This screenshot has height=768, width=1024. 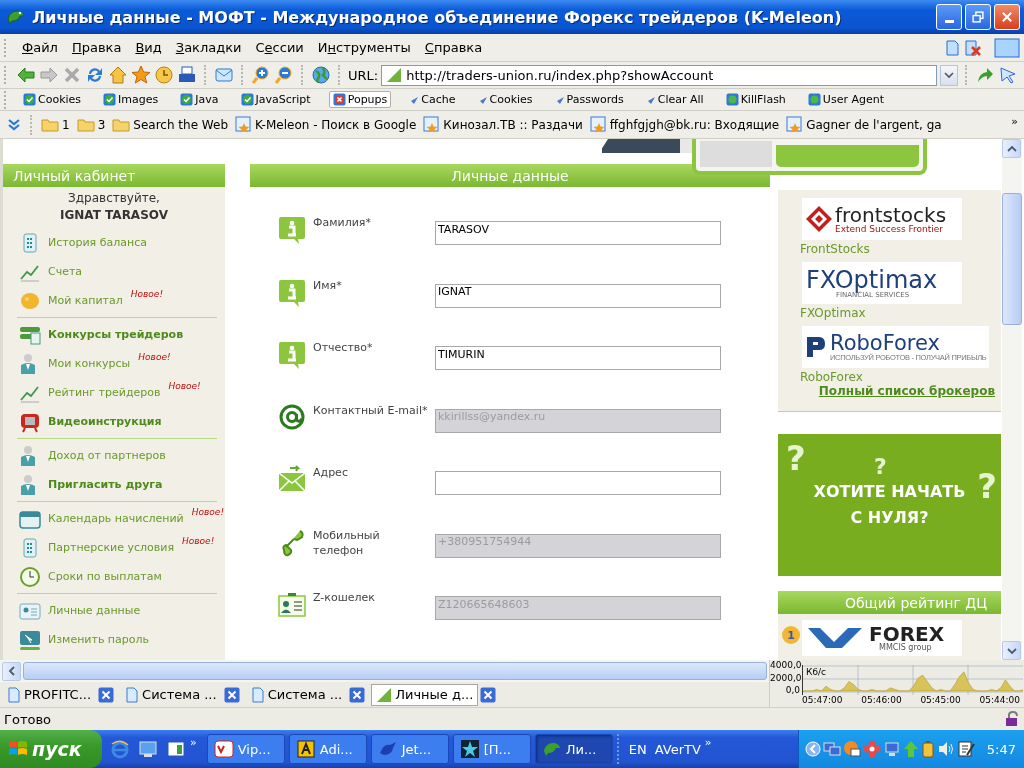 What do you see at coordinates (84, 300) in the screenshot?
I see `sidebar-link: Мой капитал Новое!` at bounding box center [84, 300].